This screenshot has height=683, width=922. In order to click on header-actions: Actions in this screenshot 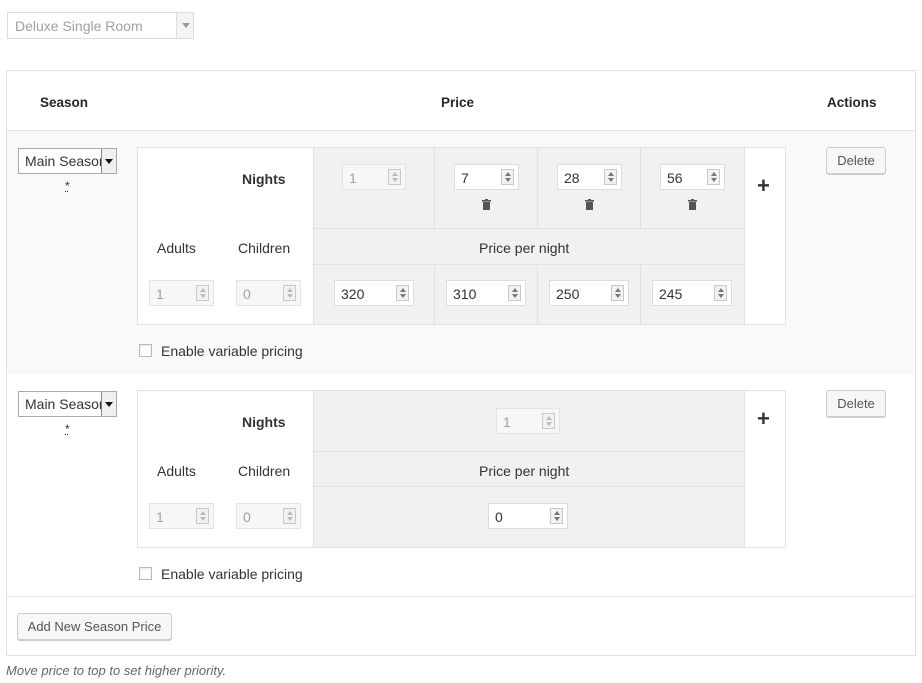, I will do `click(852, 102)`.